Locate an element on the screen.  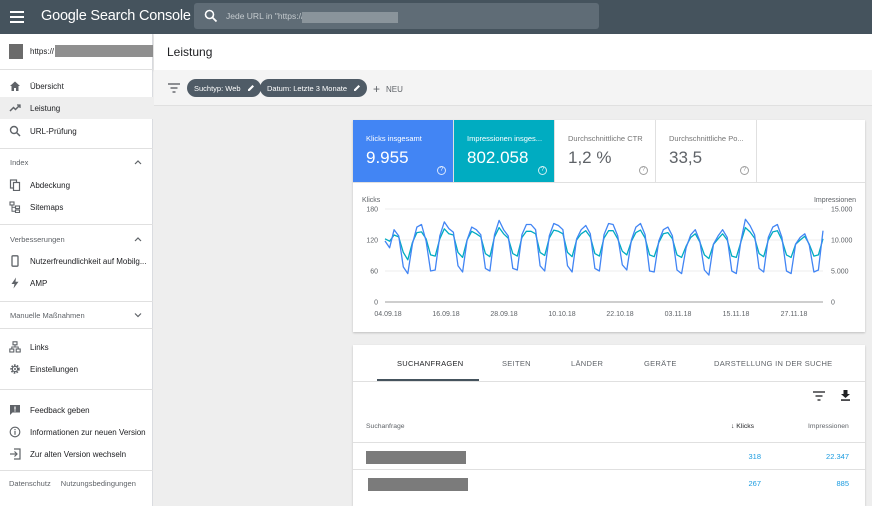
sidebar-item-coverage: Abdeckung is located at coordinates (76, 185).